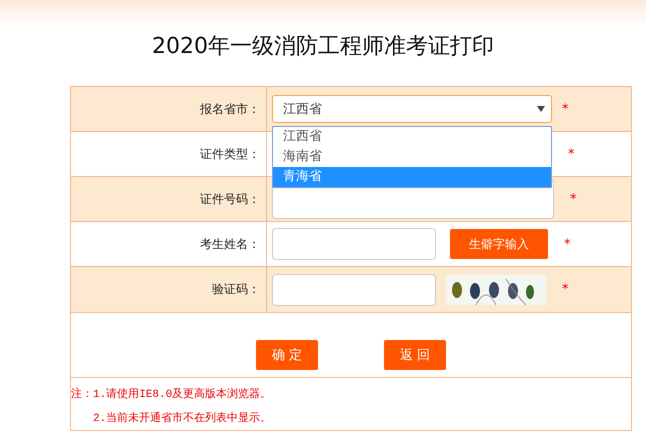 This screenshot has width=646, height=435. Describe the element at coordinates (171, 394) in the screenshot. I see `note-text: 注：1.请使用IE8.0及更高版本浏览器。` at that location.